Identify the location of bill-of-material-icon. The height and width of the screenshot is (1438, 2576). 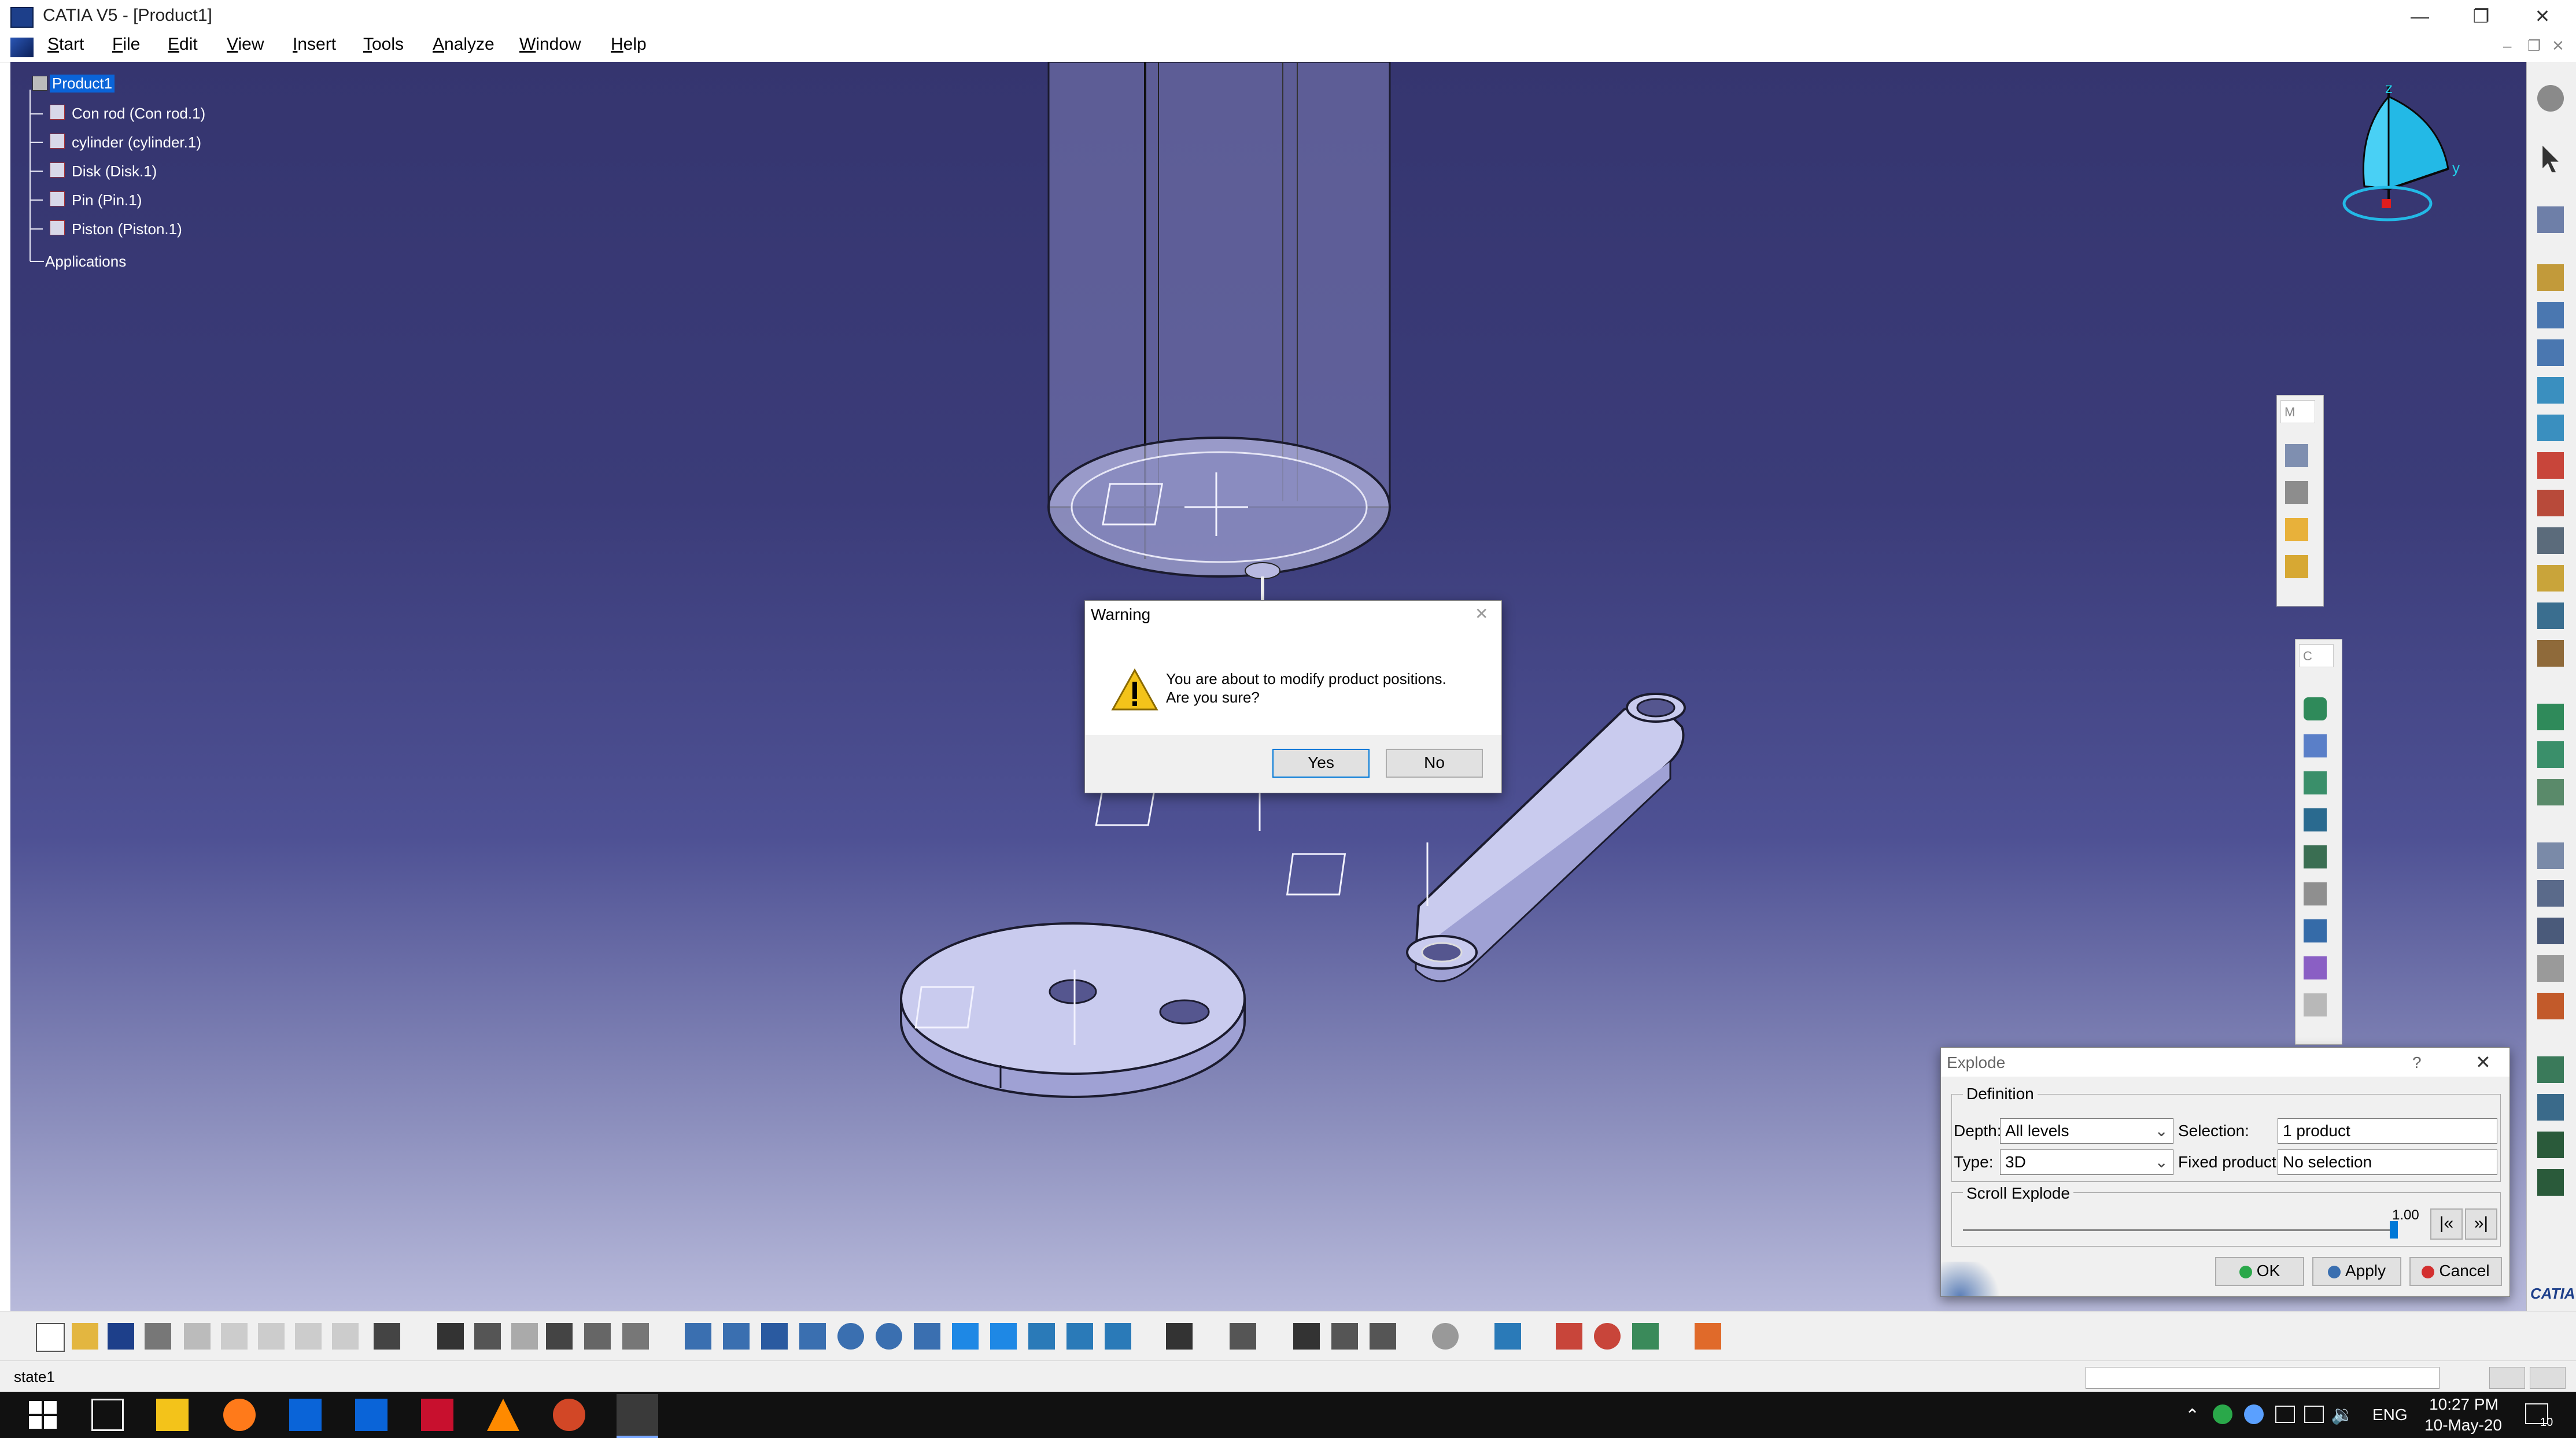
(2550, 1145).